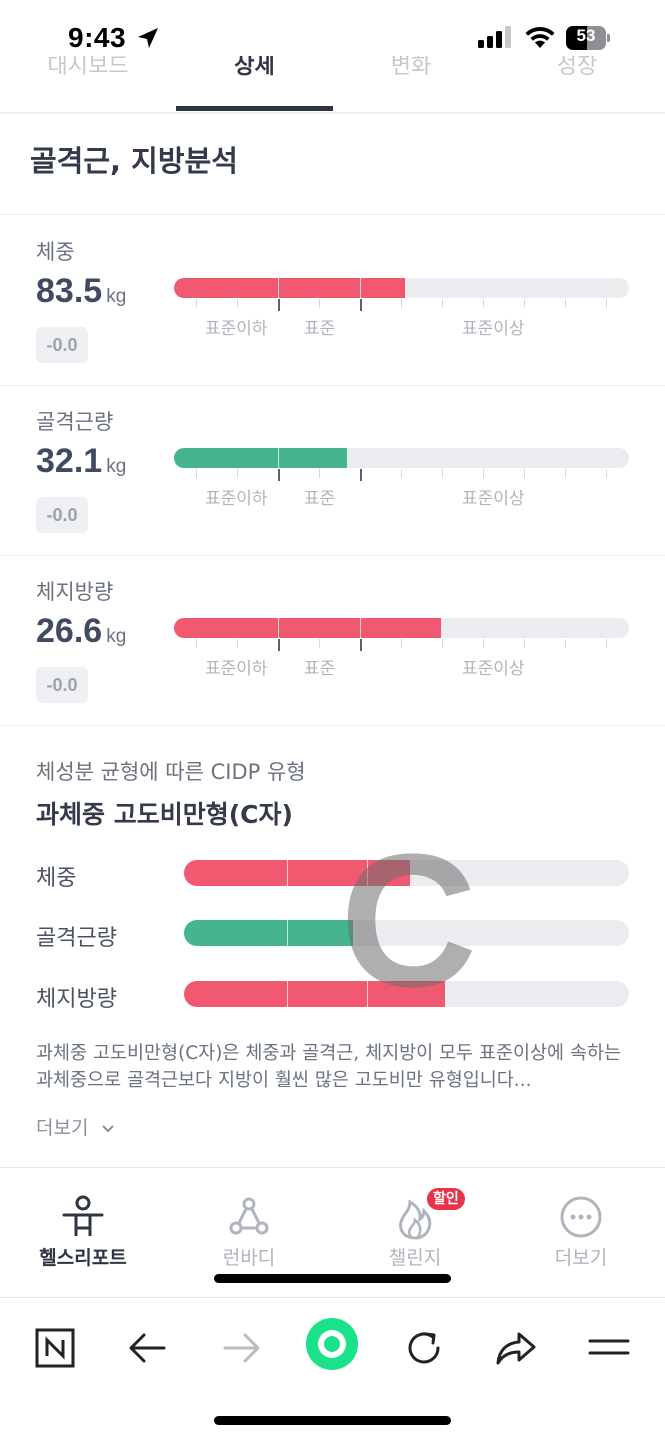 The width and height of the screenshot is (665, 1440). I want to click on battery-percent: 53, so click(586, 35).